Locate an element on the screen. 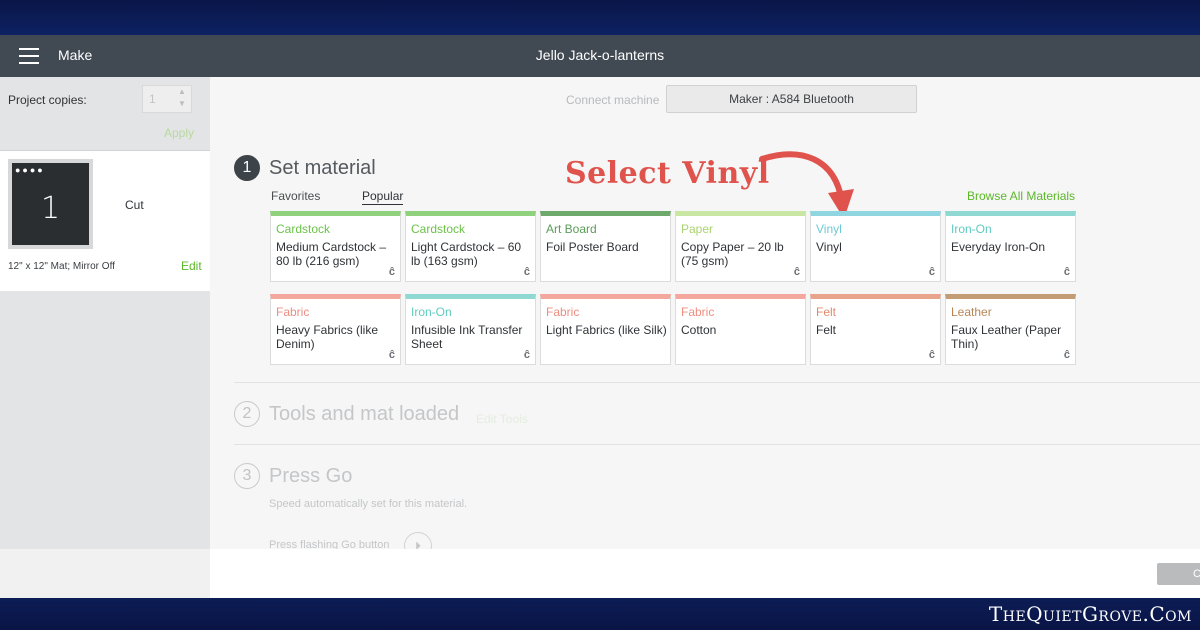 The width and height of the screenshot is (1200, 630). copies-stepper: 1 ▲ ▼ is located at coordinates (167, 99).